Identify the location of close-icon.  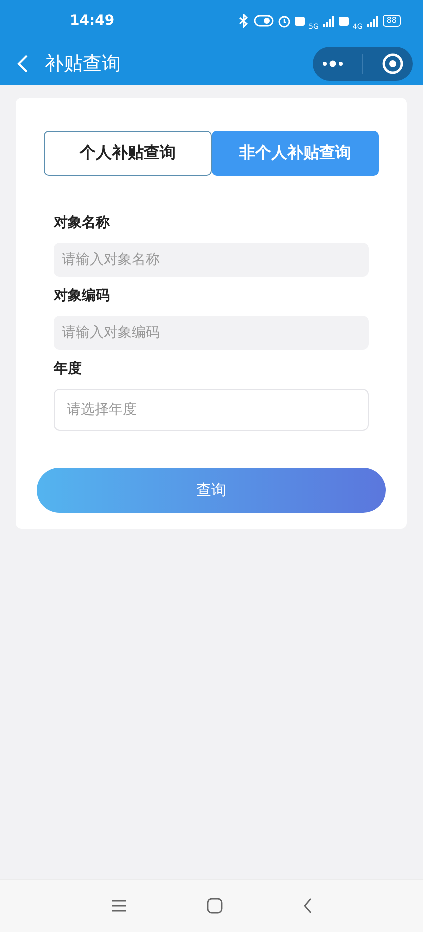
(393, 63).